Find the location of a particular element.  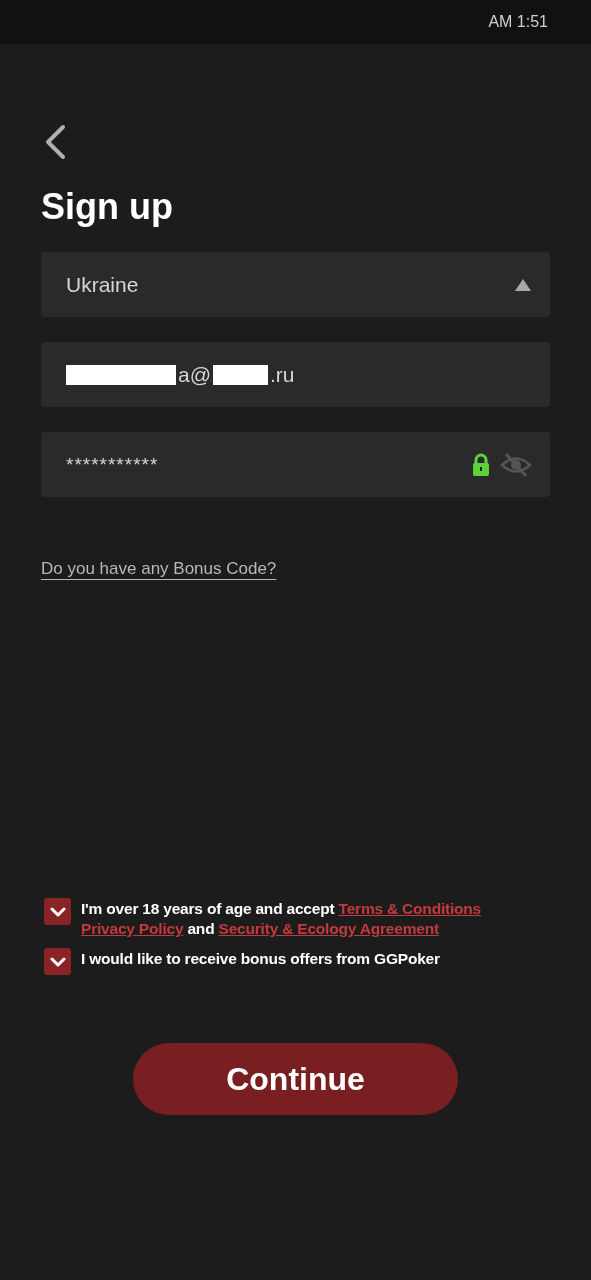

page-title: Sign up is located at coordinates (107, 207).